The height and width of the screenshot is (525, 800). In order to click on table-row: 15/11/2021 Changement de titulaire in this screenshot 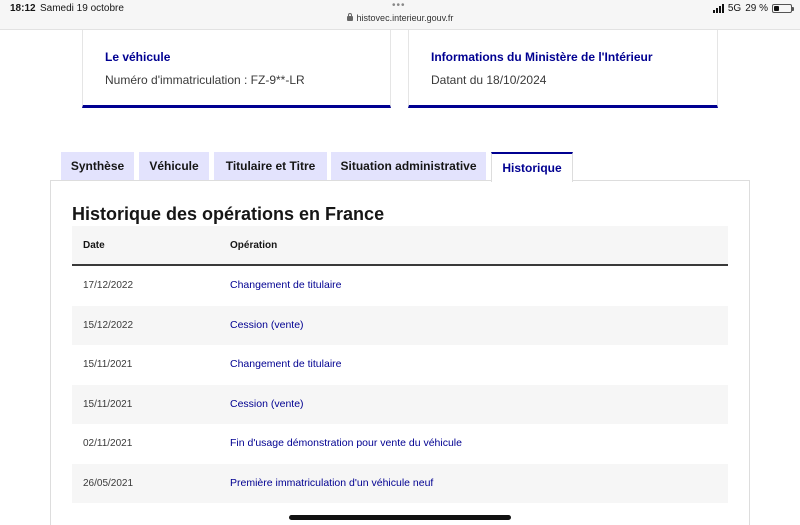, I will do `click(400, 365)`.